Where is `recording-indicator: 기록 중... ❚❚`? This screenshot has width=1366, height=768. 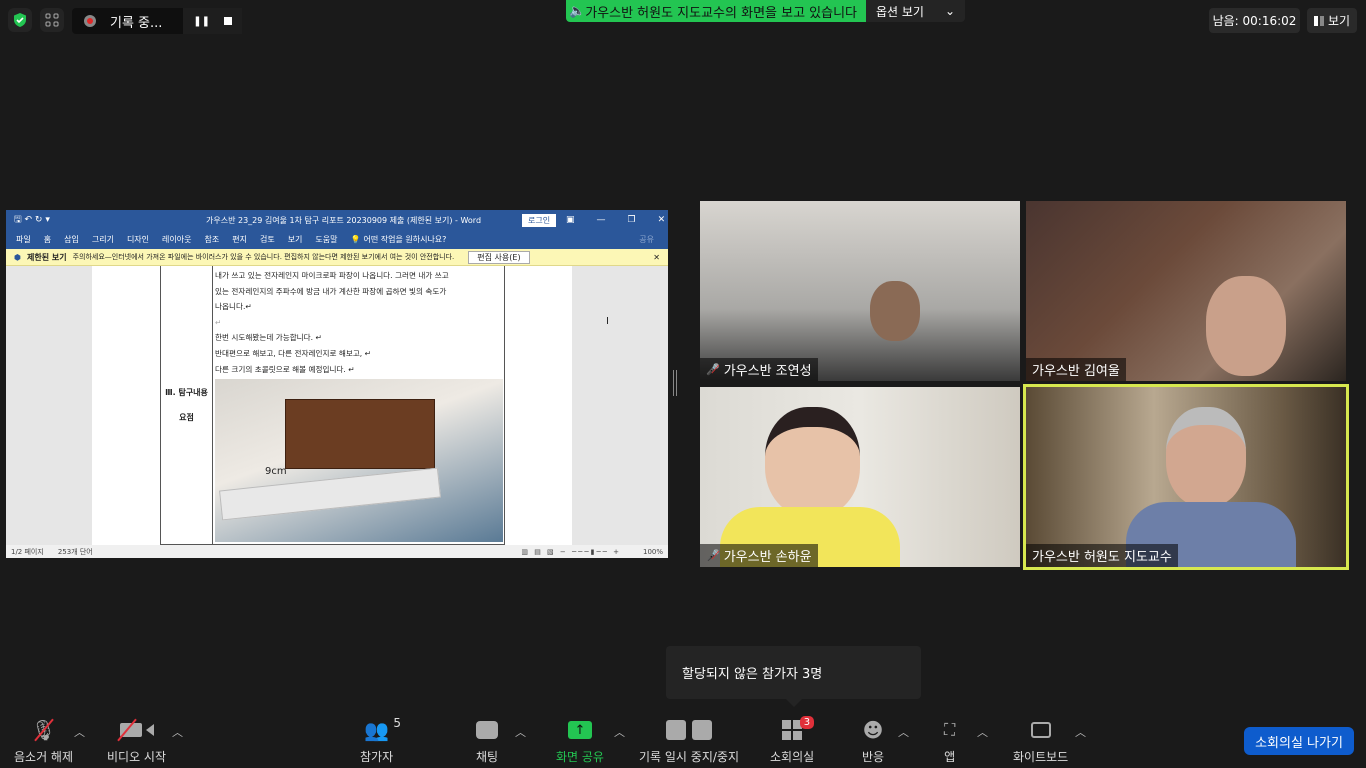 recording-indicator: 기록 중... ❚❚ is located at coordinates (157, 21).